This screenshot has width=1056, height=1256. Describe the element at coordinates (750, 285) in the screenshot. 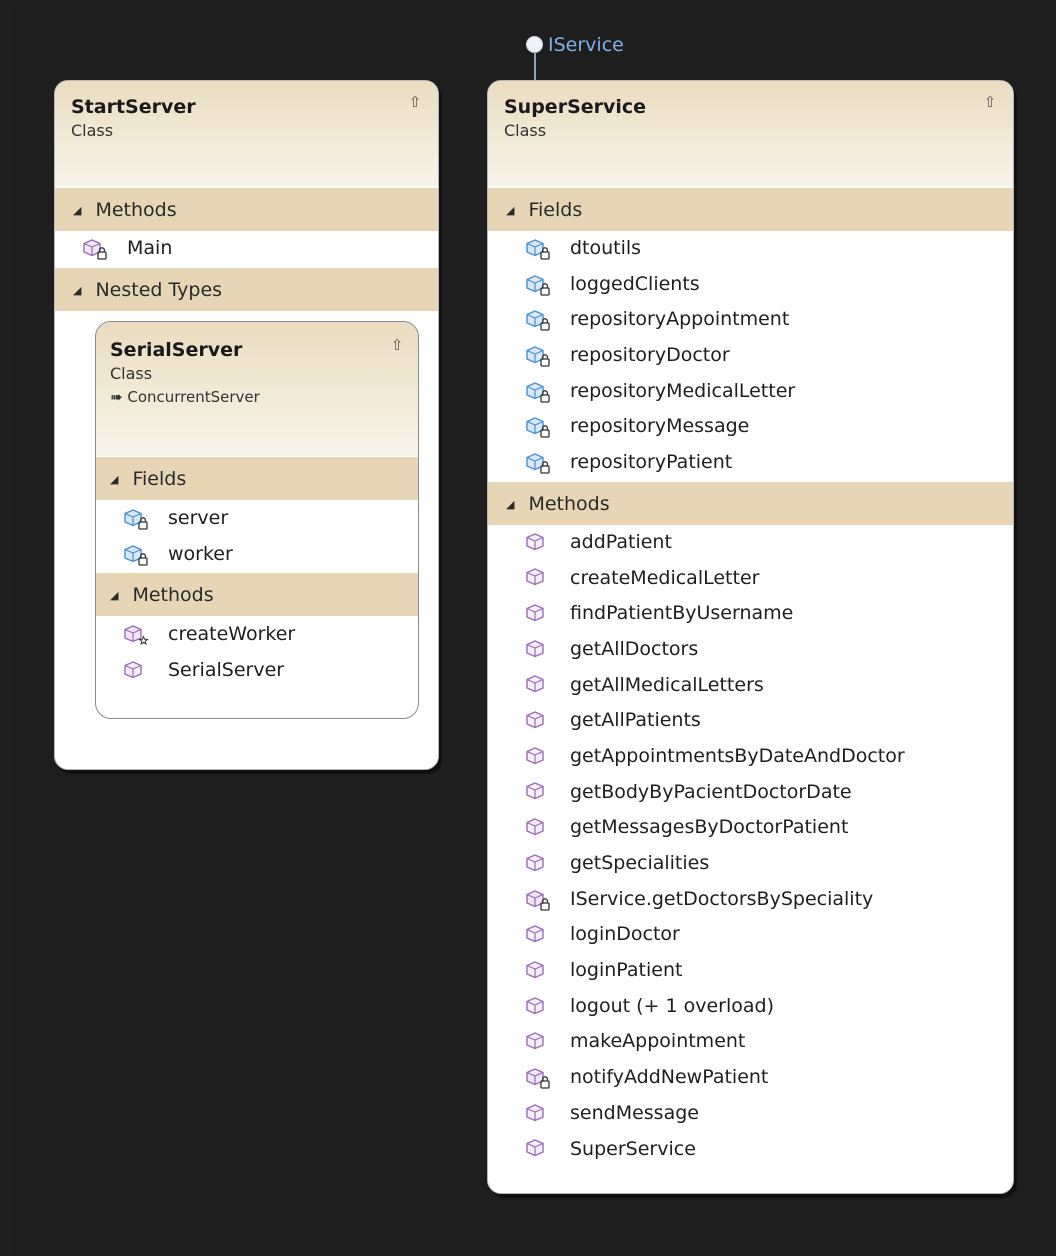

I see `member-item: loggedClients` at that location.